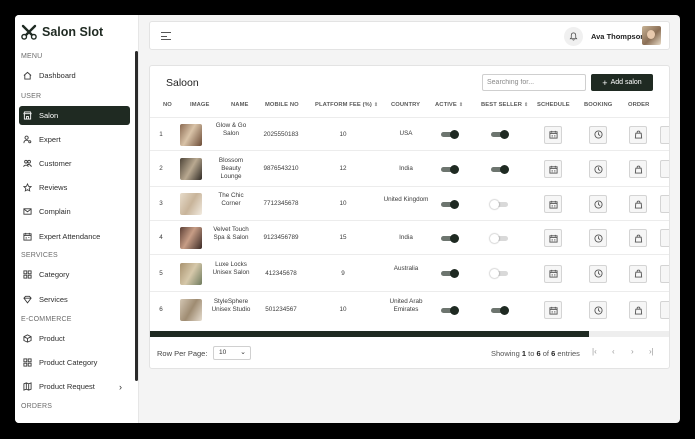  Describe the element at coordinates (281, 203) in the screenshot. I see `mobile-number: 7712345678` at that location.